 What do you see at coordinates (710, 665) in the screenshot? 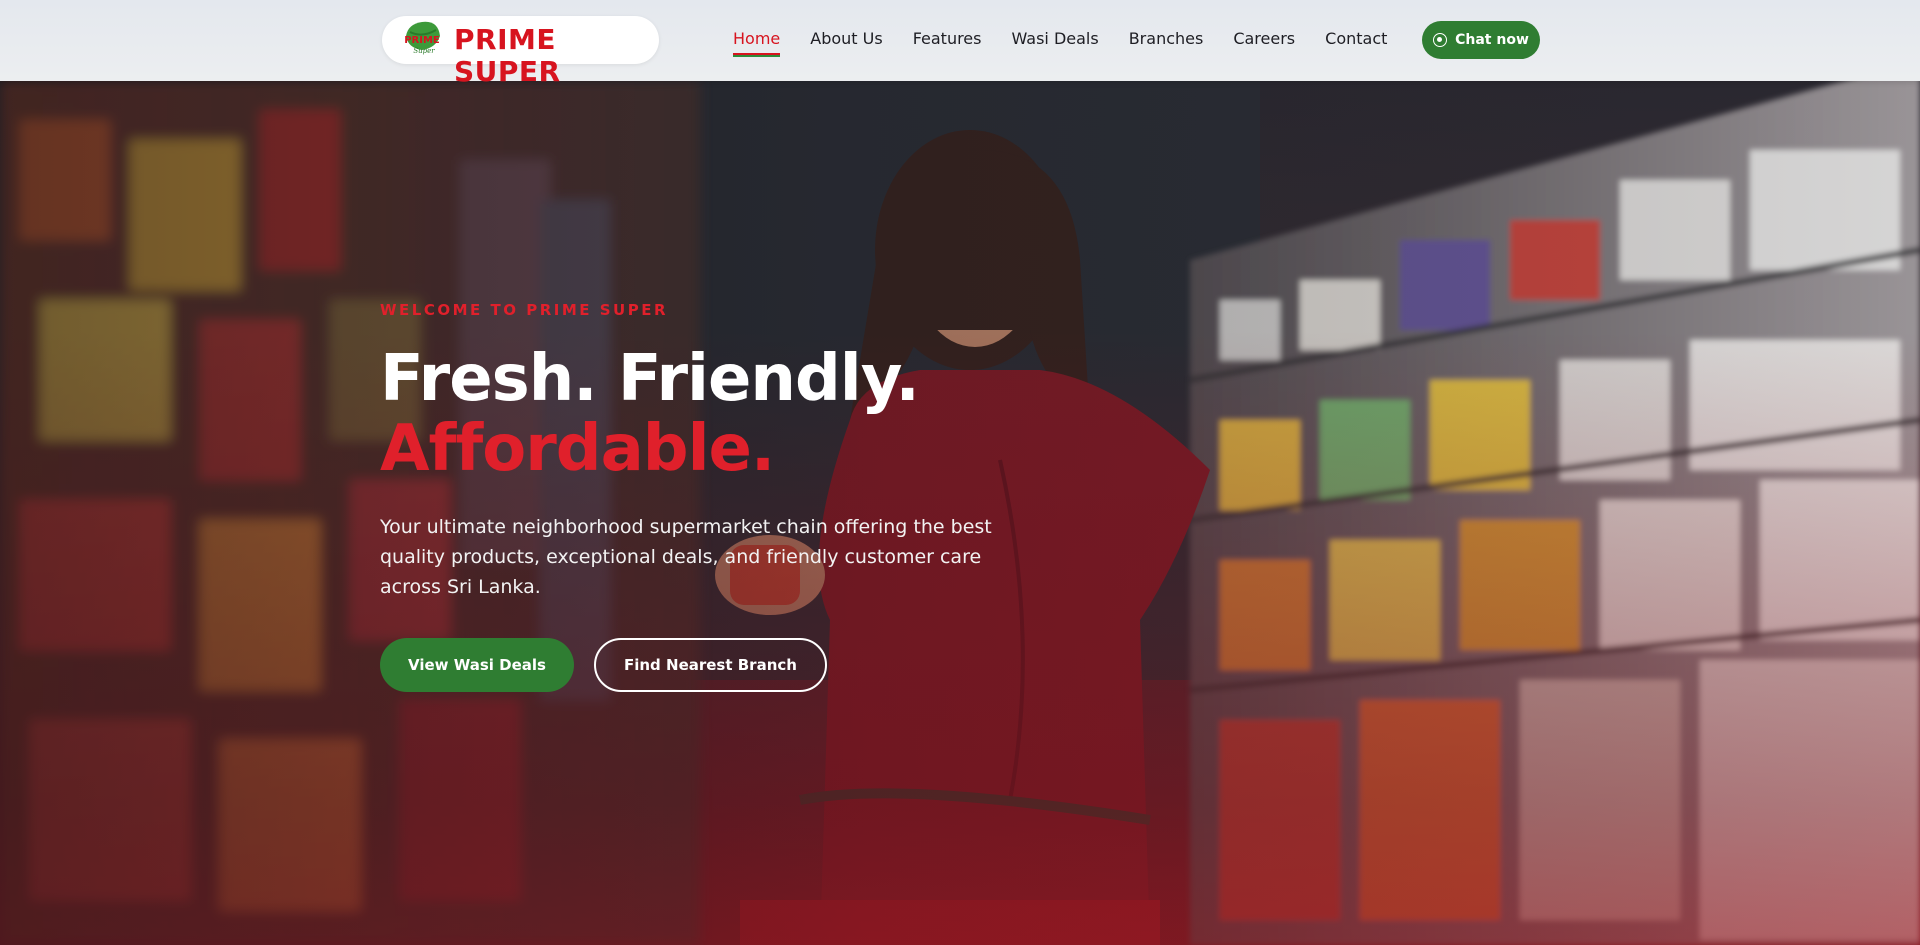
I see `find-nearest-branch-button: Find Nearest Branch` at bounding box center [710, 665].